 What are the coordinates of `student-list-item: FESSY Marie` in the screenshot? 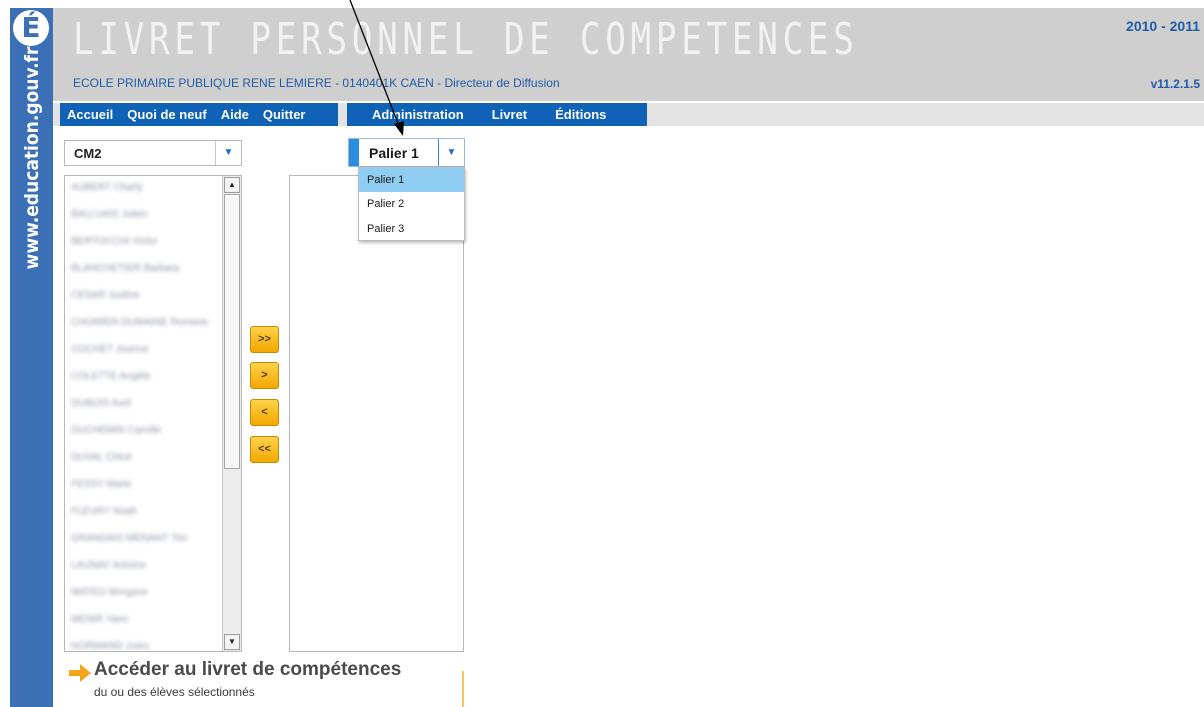 It's located at (101, 486).